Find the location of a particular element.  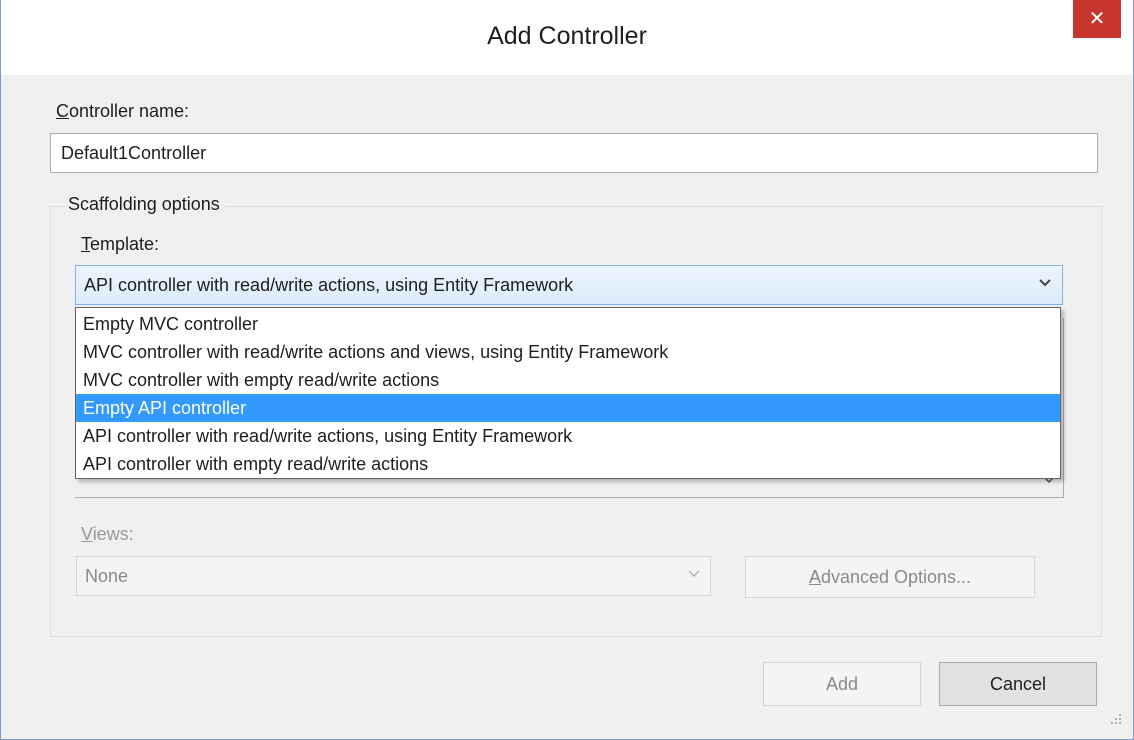

resize-grip-icon is located at coordinates (1117, 720).